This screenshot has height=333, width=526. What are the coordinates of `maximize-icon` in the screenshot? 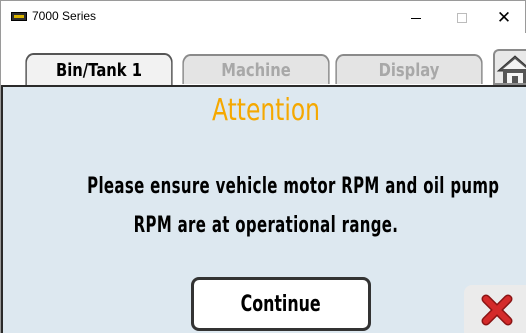 It's located at (462, 17).